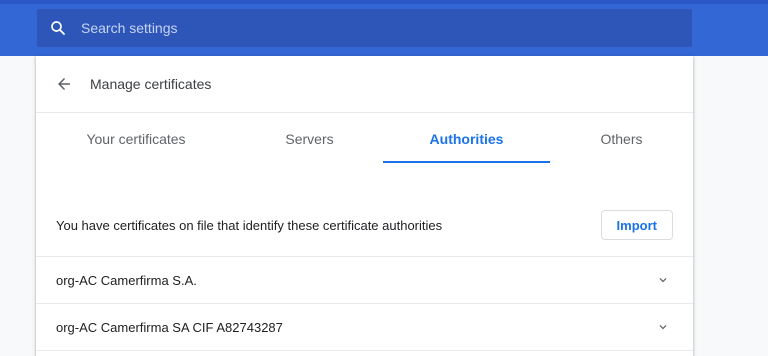 This screenshot has width=768, height=356. What do you see at coordinates (169, 327) in the screenshot?
I see `authority-name: org-AC Camerfirma SA CIF A82743287` at bounding box center [169, 327].